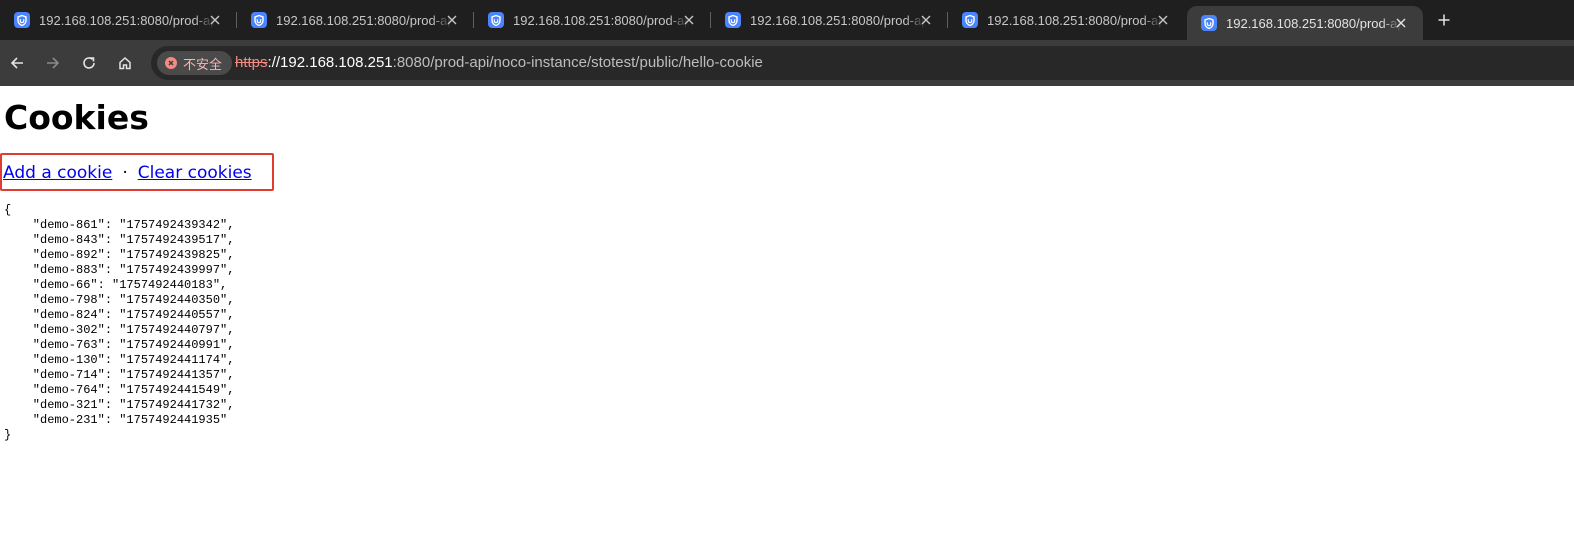  What do you see at coordinates (251, 62) in the screenshot?
I see `url-scheme: https` at bounding box center [251, 62].